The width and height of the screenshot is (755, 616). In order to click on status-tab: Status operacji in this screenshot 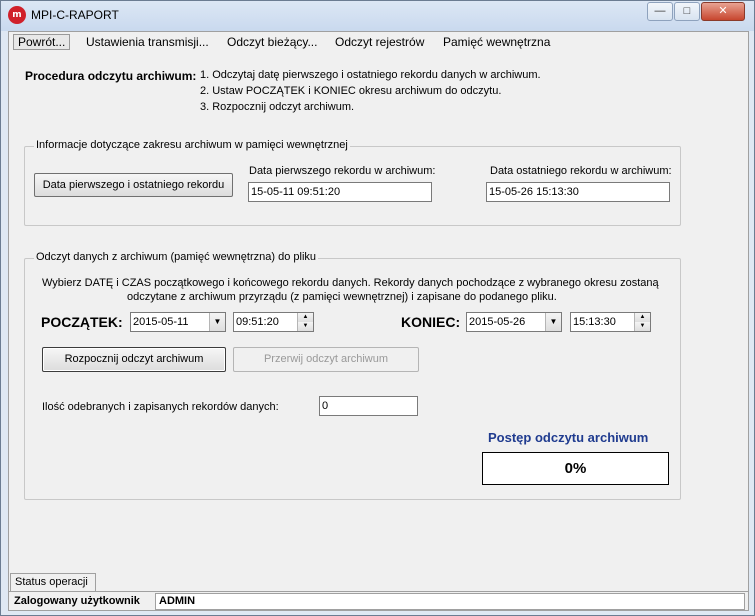, I will do `click(53, 582)`.